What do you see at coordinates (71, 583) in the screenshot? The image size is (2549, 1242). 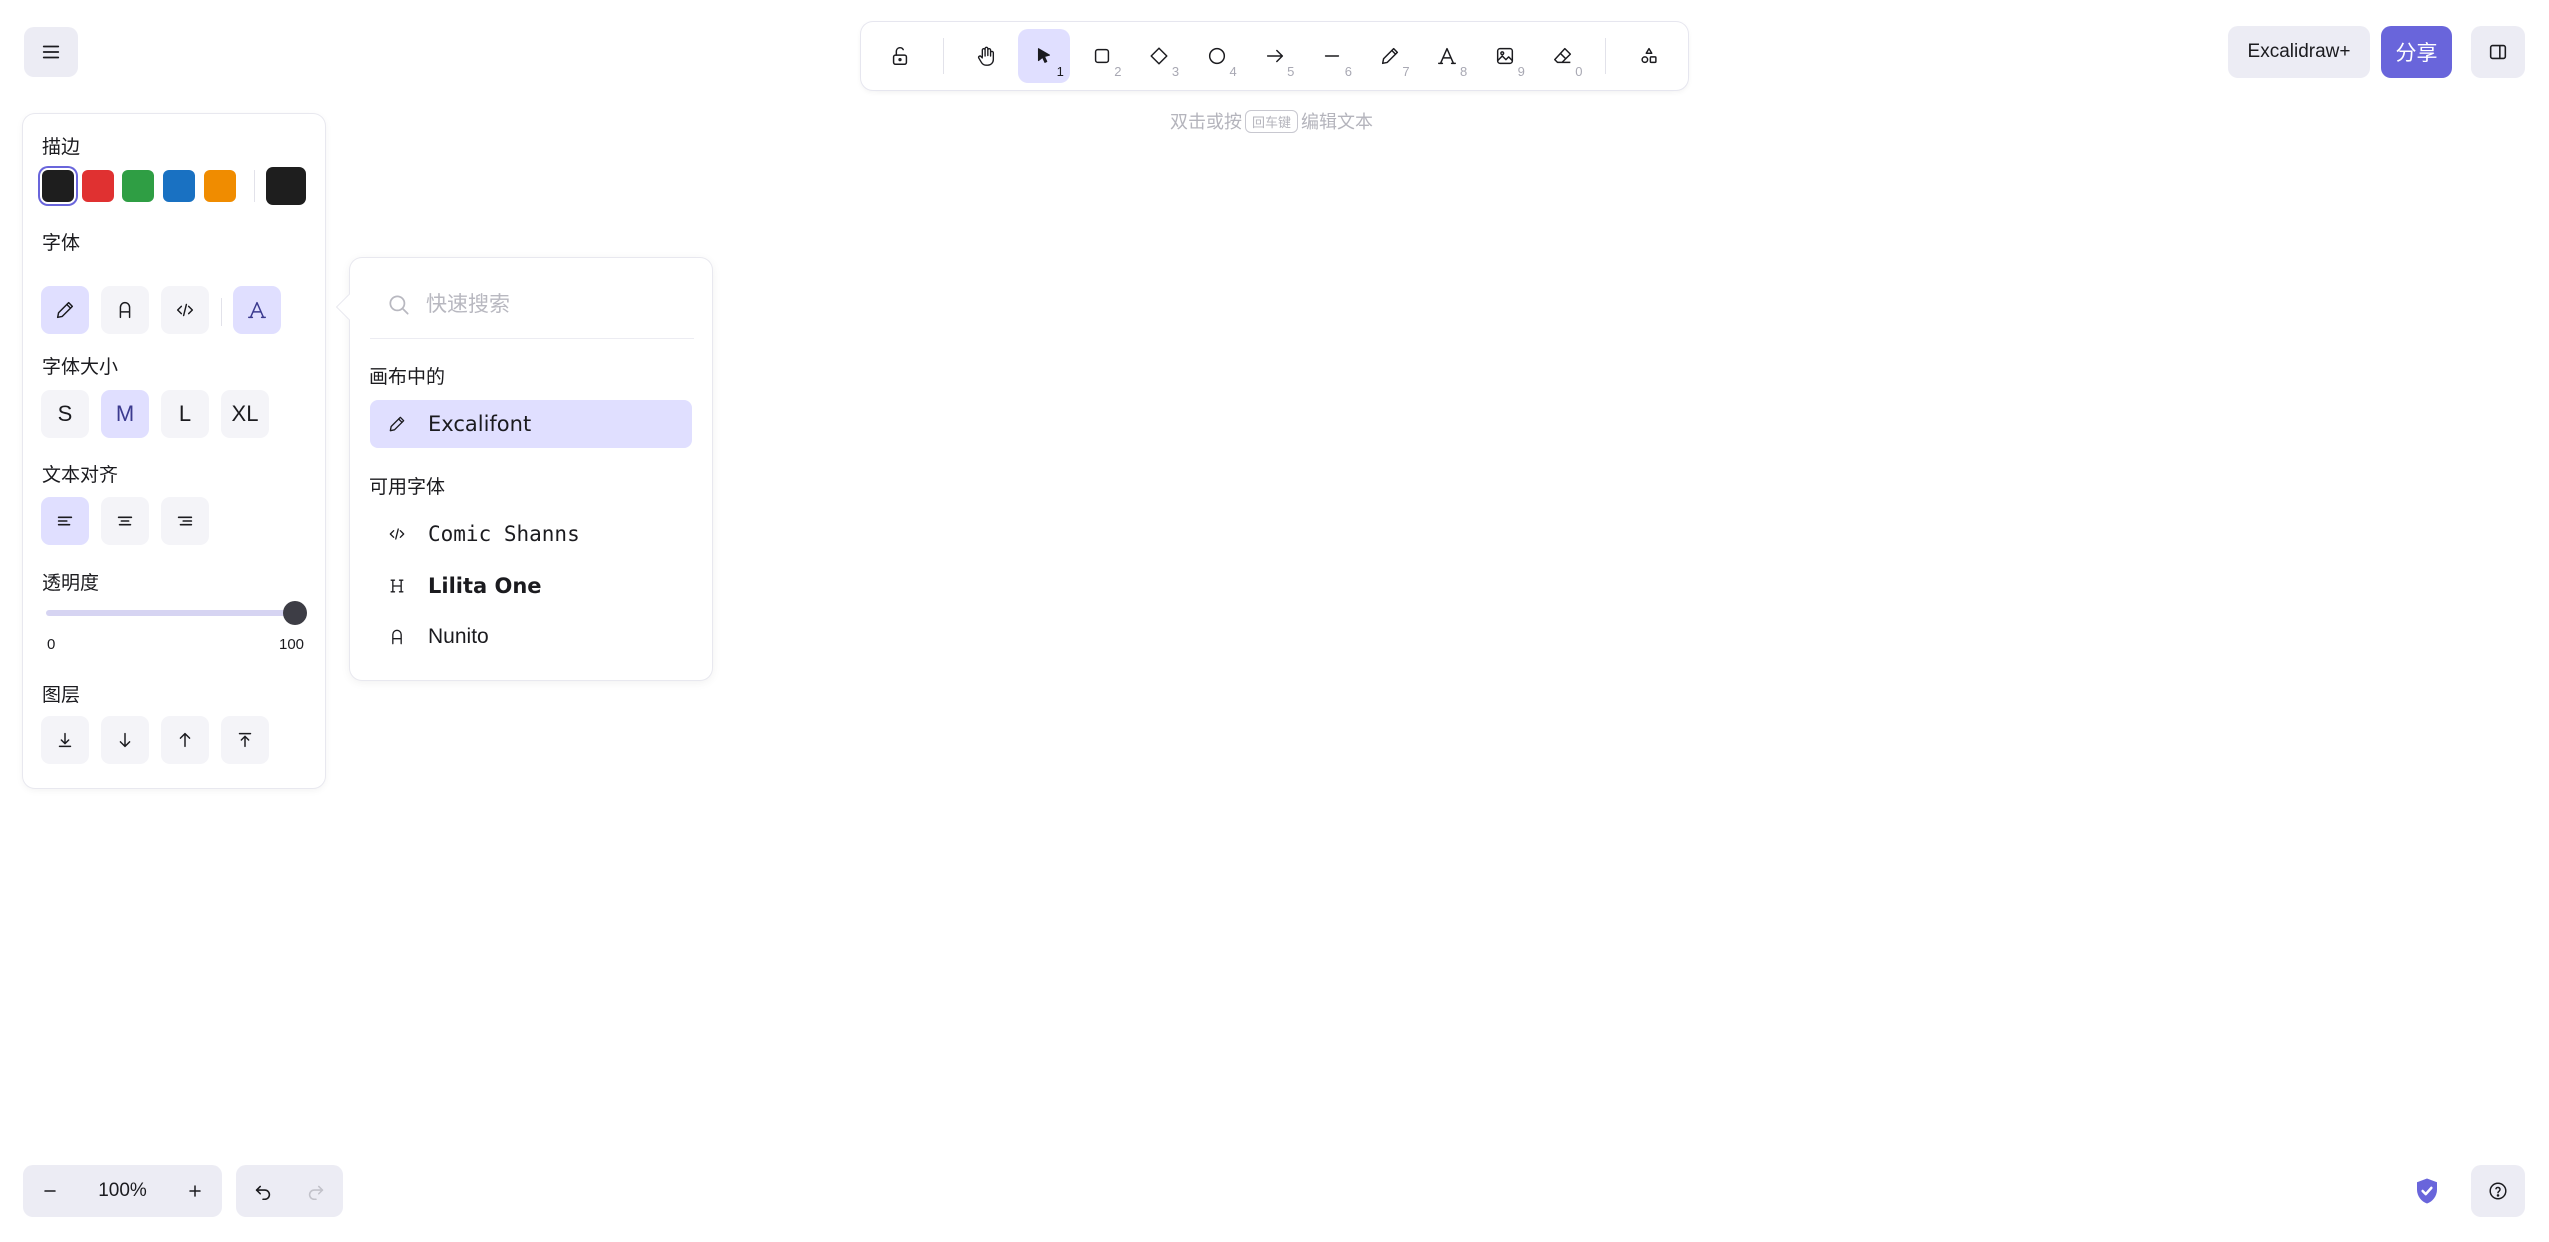 I see `opacity-label: 透明度` at bounding box center [71, 583].